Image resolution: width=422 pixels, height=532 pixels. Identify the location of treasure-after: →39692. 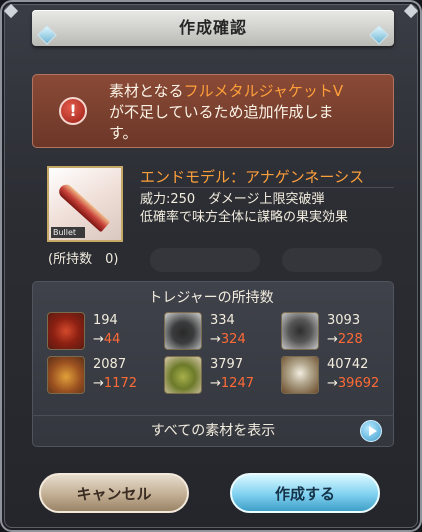
(353, 383).